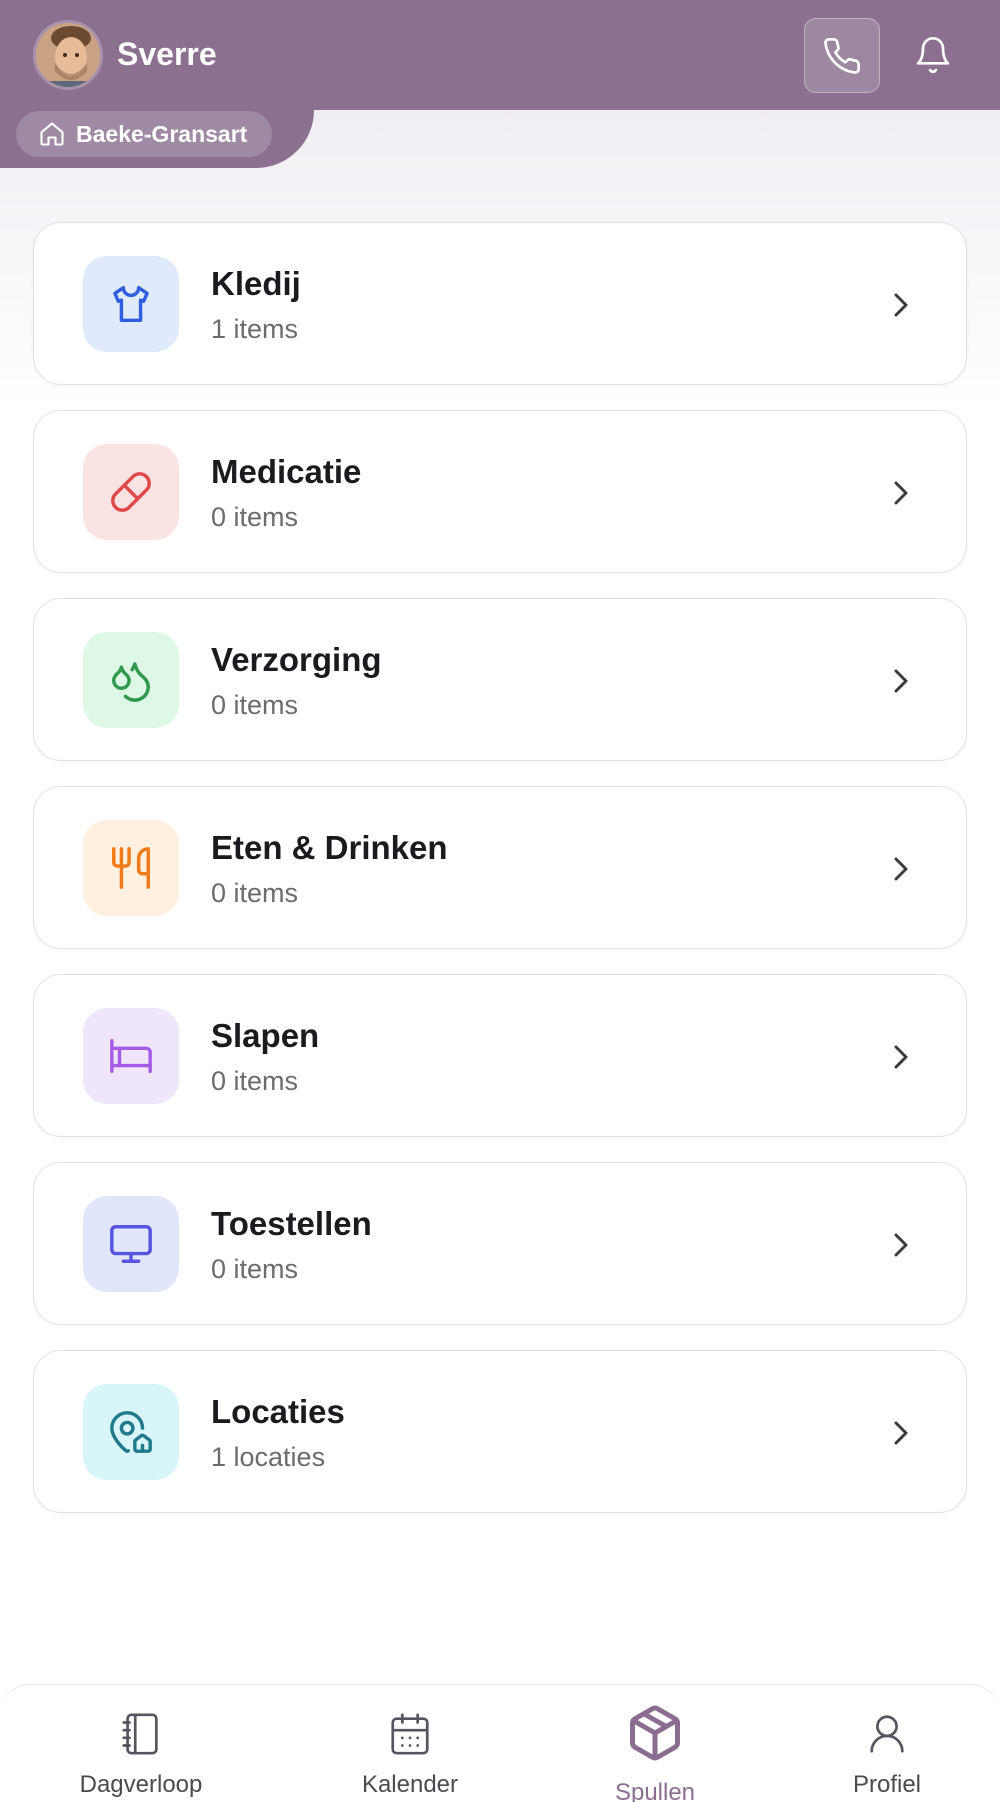 This screenshot has height=1802, width=1000. I want to click on monitor-icon, so click(131, 1244).